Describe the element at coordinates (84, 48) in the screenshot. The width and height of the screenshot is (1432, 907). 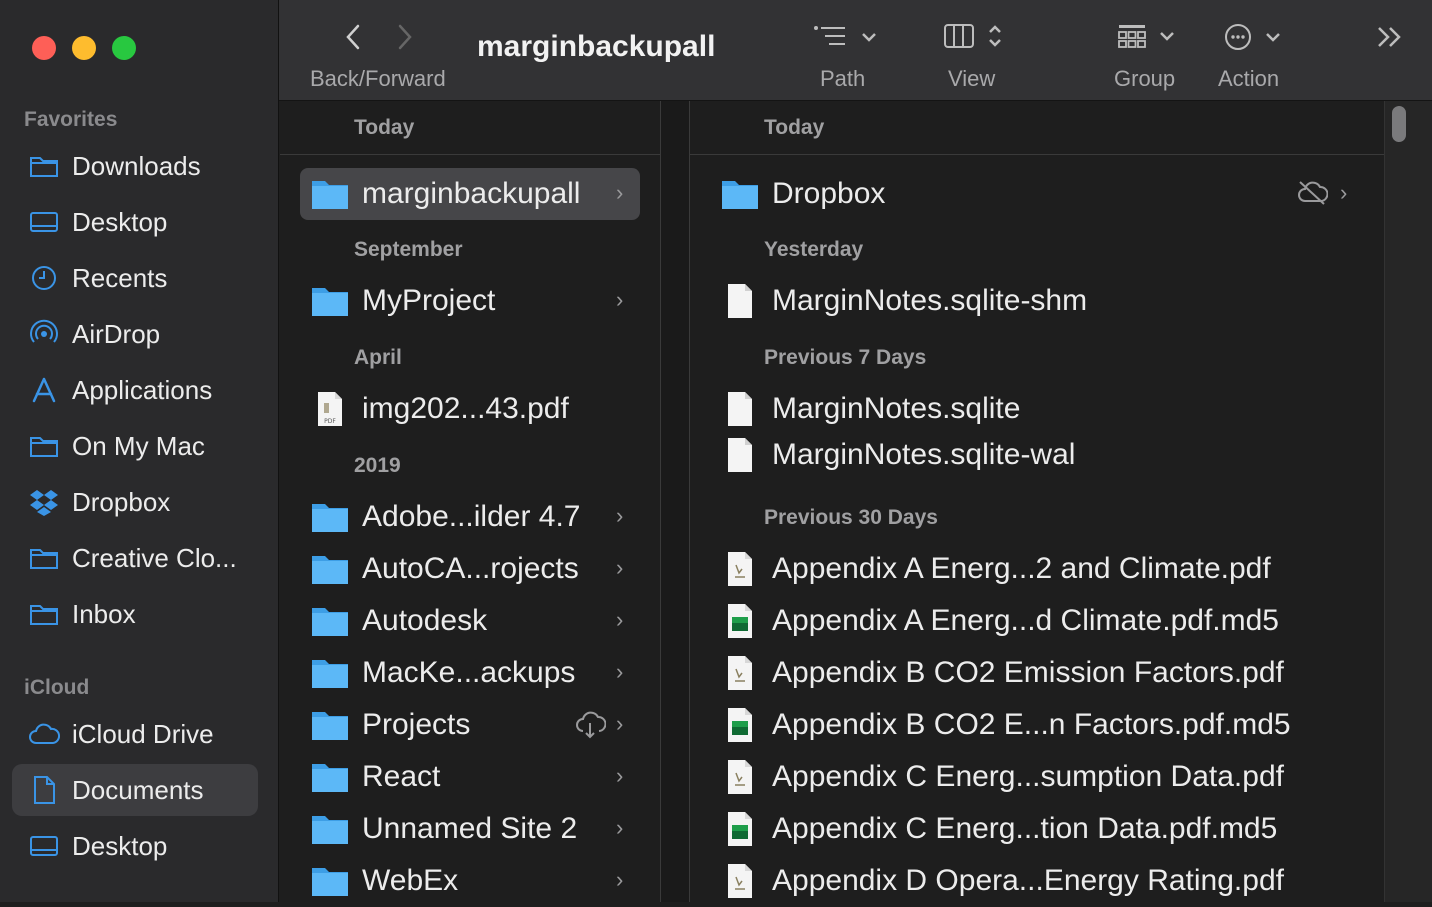
I see `minimize-window-button` at that location.